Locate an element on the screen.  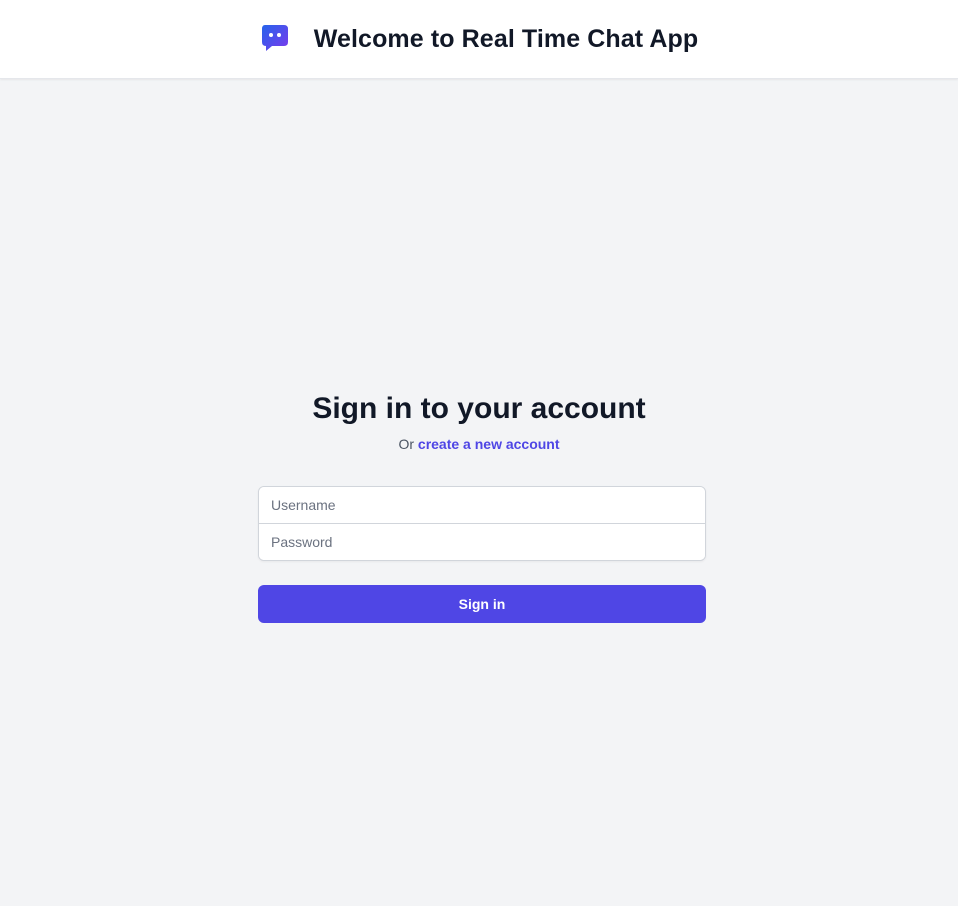
app-header: Welcome to Real Time Chat App is located at coordinates (479, 39).